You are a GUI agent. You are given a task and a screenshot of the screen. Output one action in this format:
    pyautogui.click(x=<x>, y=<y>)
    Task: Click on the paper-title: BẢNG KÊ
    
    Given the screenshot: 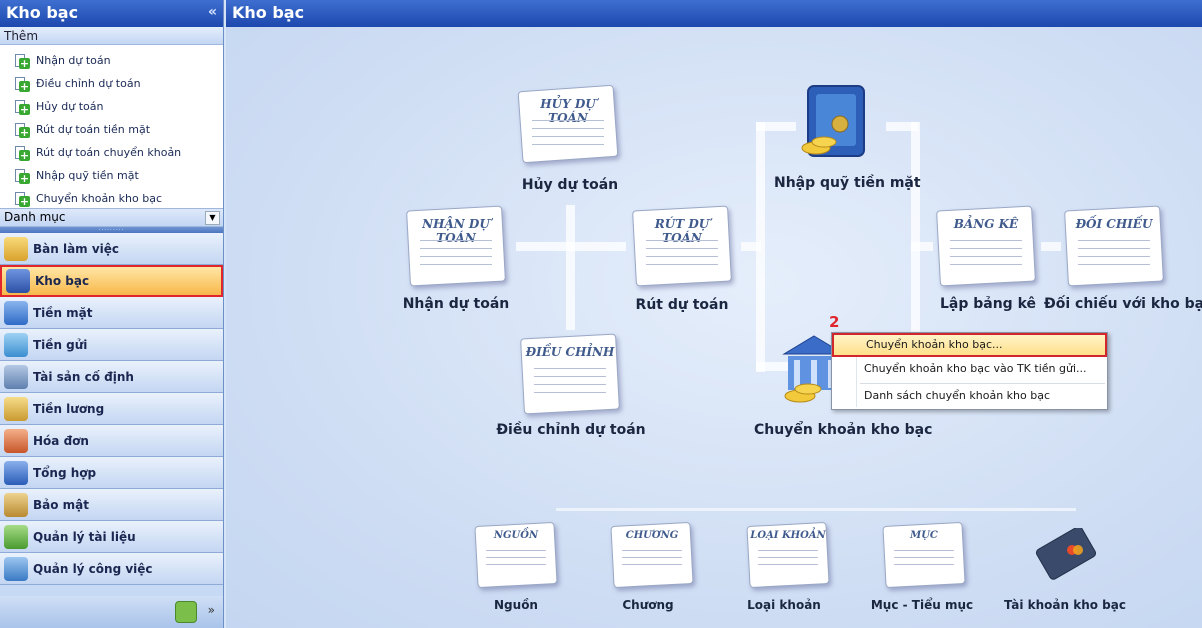 What is the action you would take?
    pyautogui.click(x=986, y=224)
    